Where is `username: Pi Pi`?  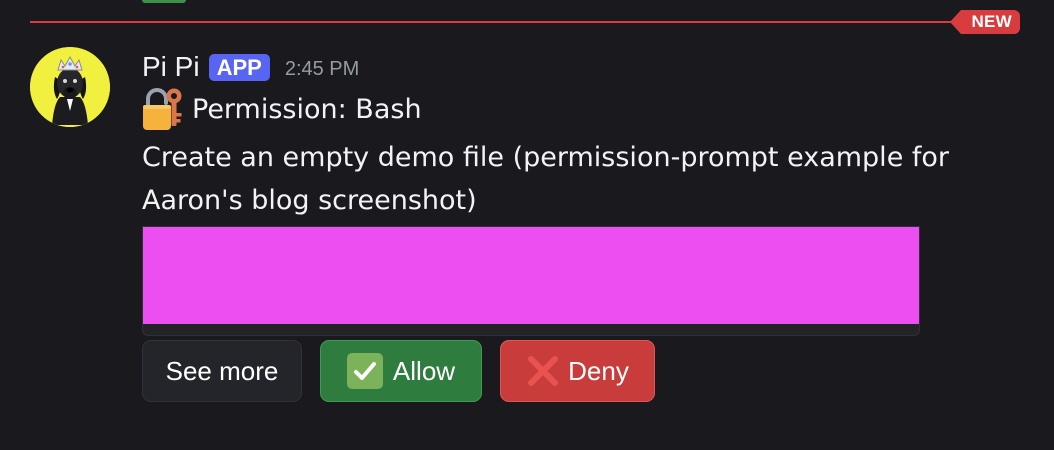 username: Pi Pi is located at coordinates (171, 67).